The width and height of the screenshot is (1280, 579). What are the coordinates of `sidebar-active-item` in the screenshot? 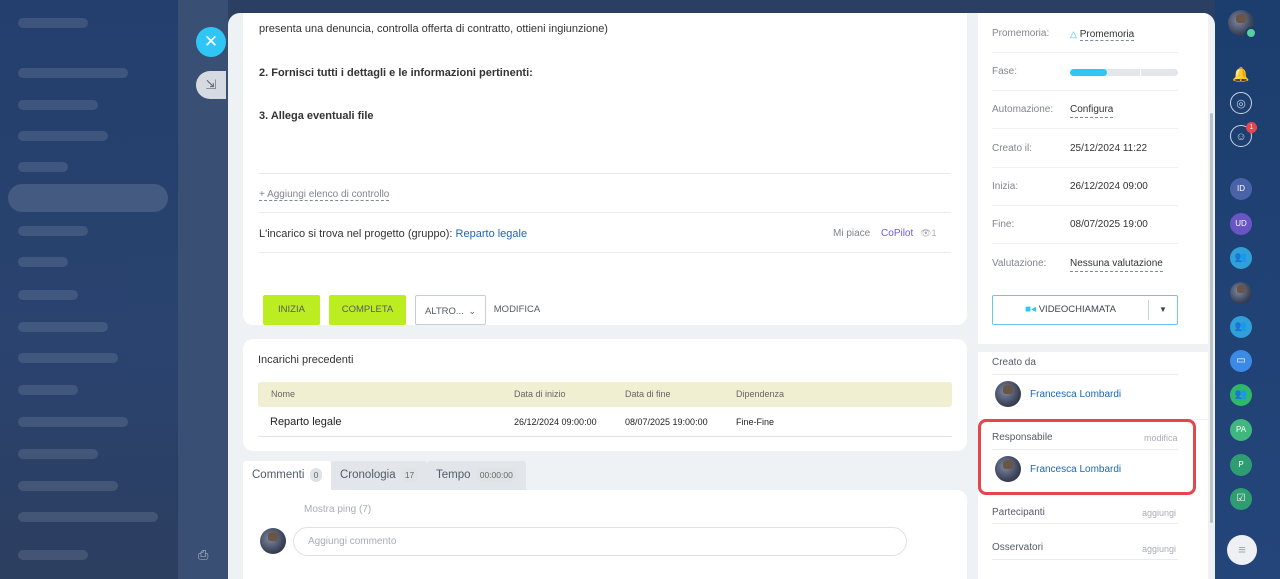 It's located at (88, 198).